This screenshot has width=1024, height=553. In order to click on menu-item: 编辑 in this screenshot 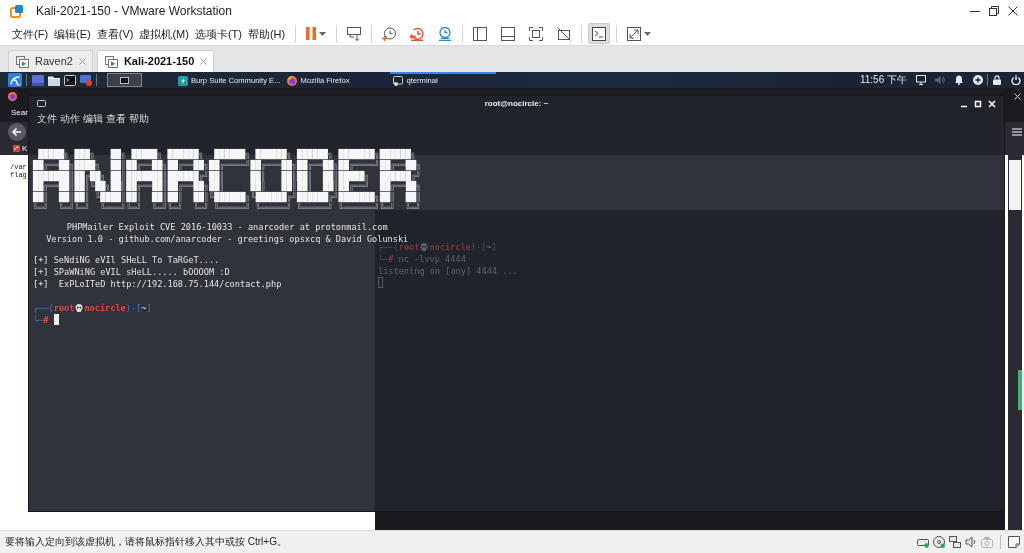, I will do `click(93, 119)`.